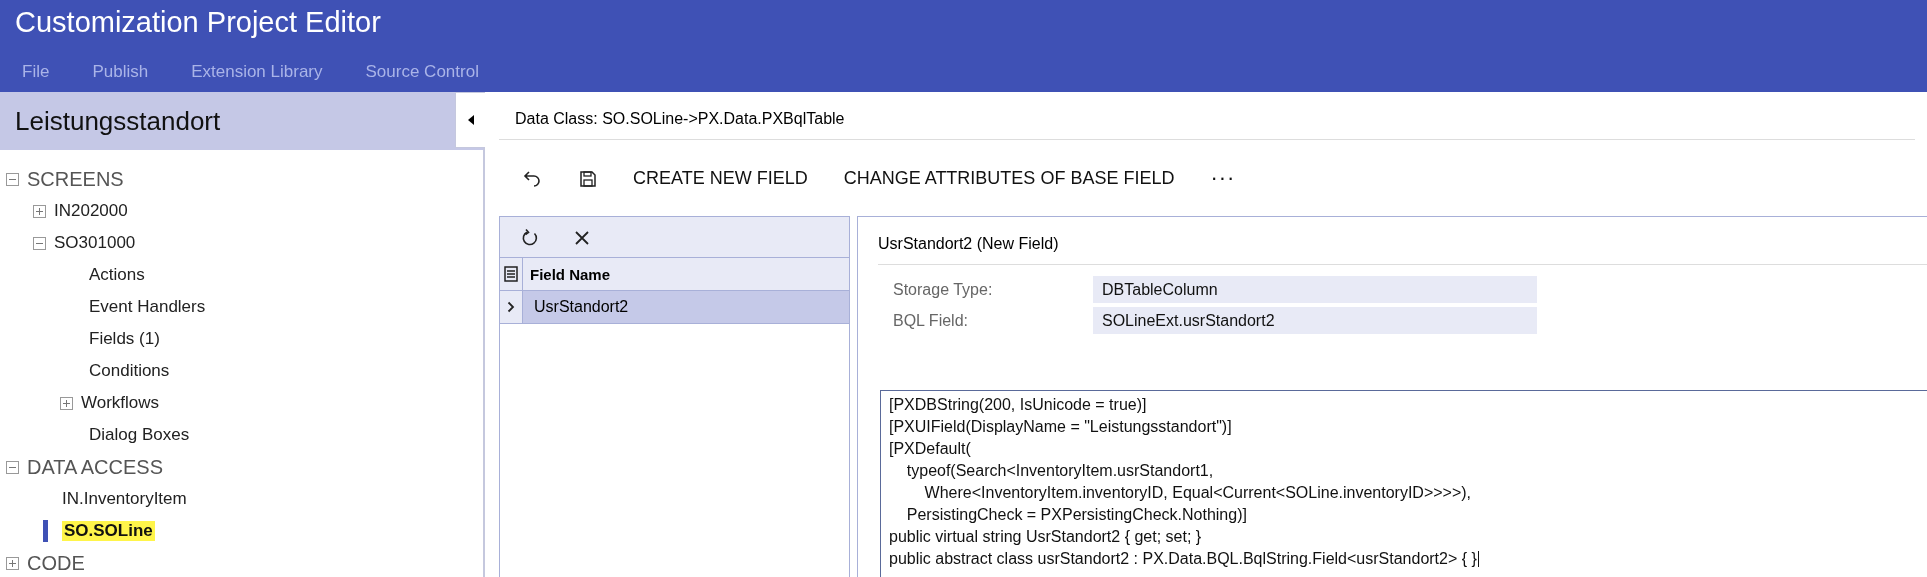 The height and width of the screenshot is (577, 1927). I want to click on field-title: UsrStandort2 (New Field), so click(1402, 241).